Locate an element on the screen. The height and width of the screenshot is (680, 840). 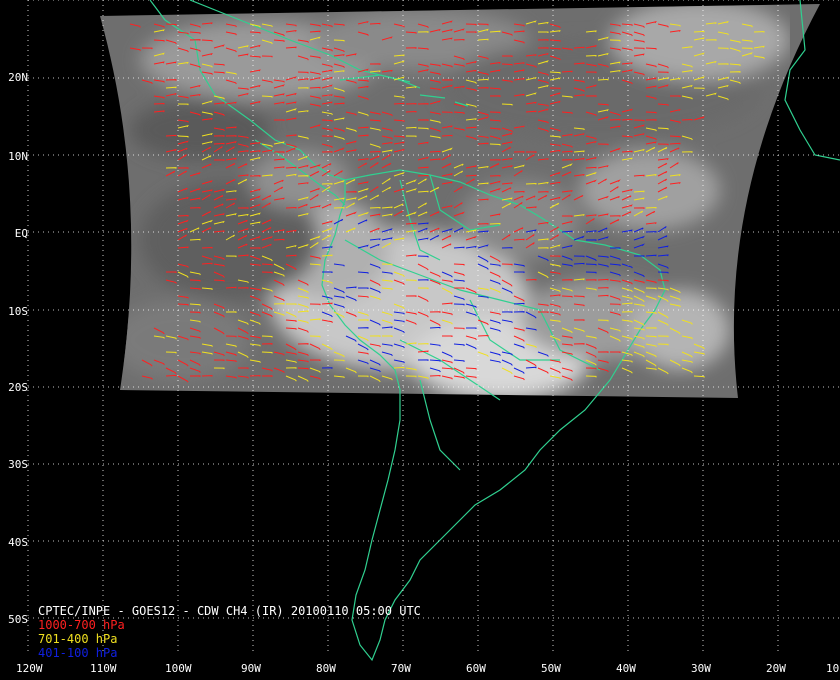
lon-label-80w: 80W is located at coordinates (326, 668).